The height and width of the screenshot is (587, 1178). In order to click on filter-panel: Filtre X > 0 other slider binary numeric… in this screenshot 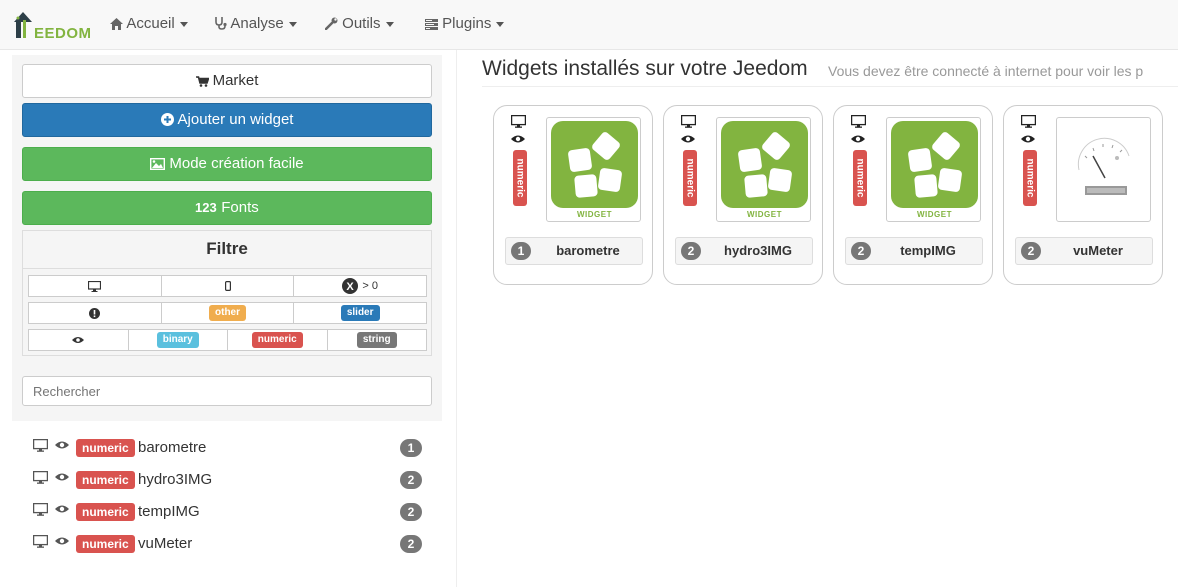, I will do `click(227, 293)`.